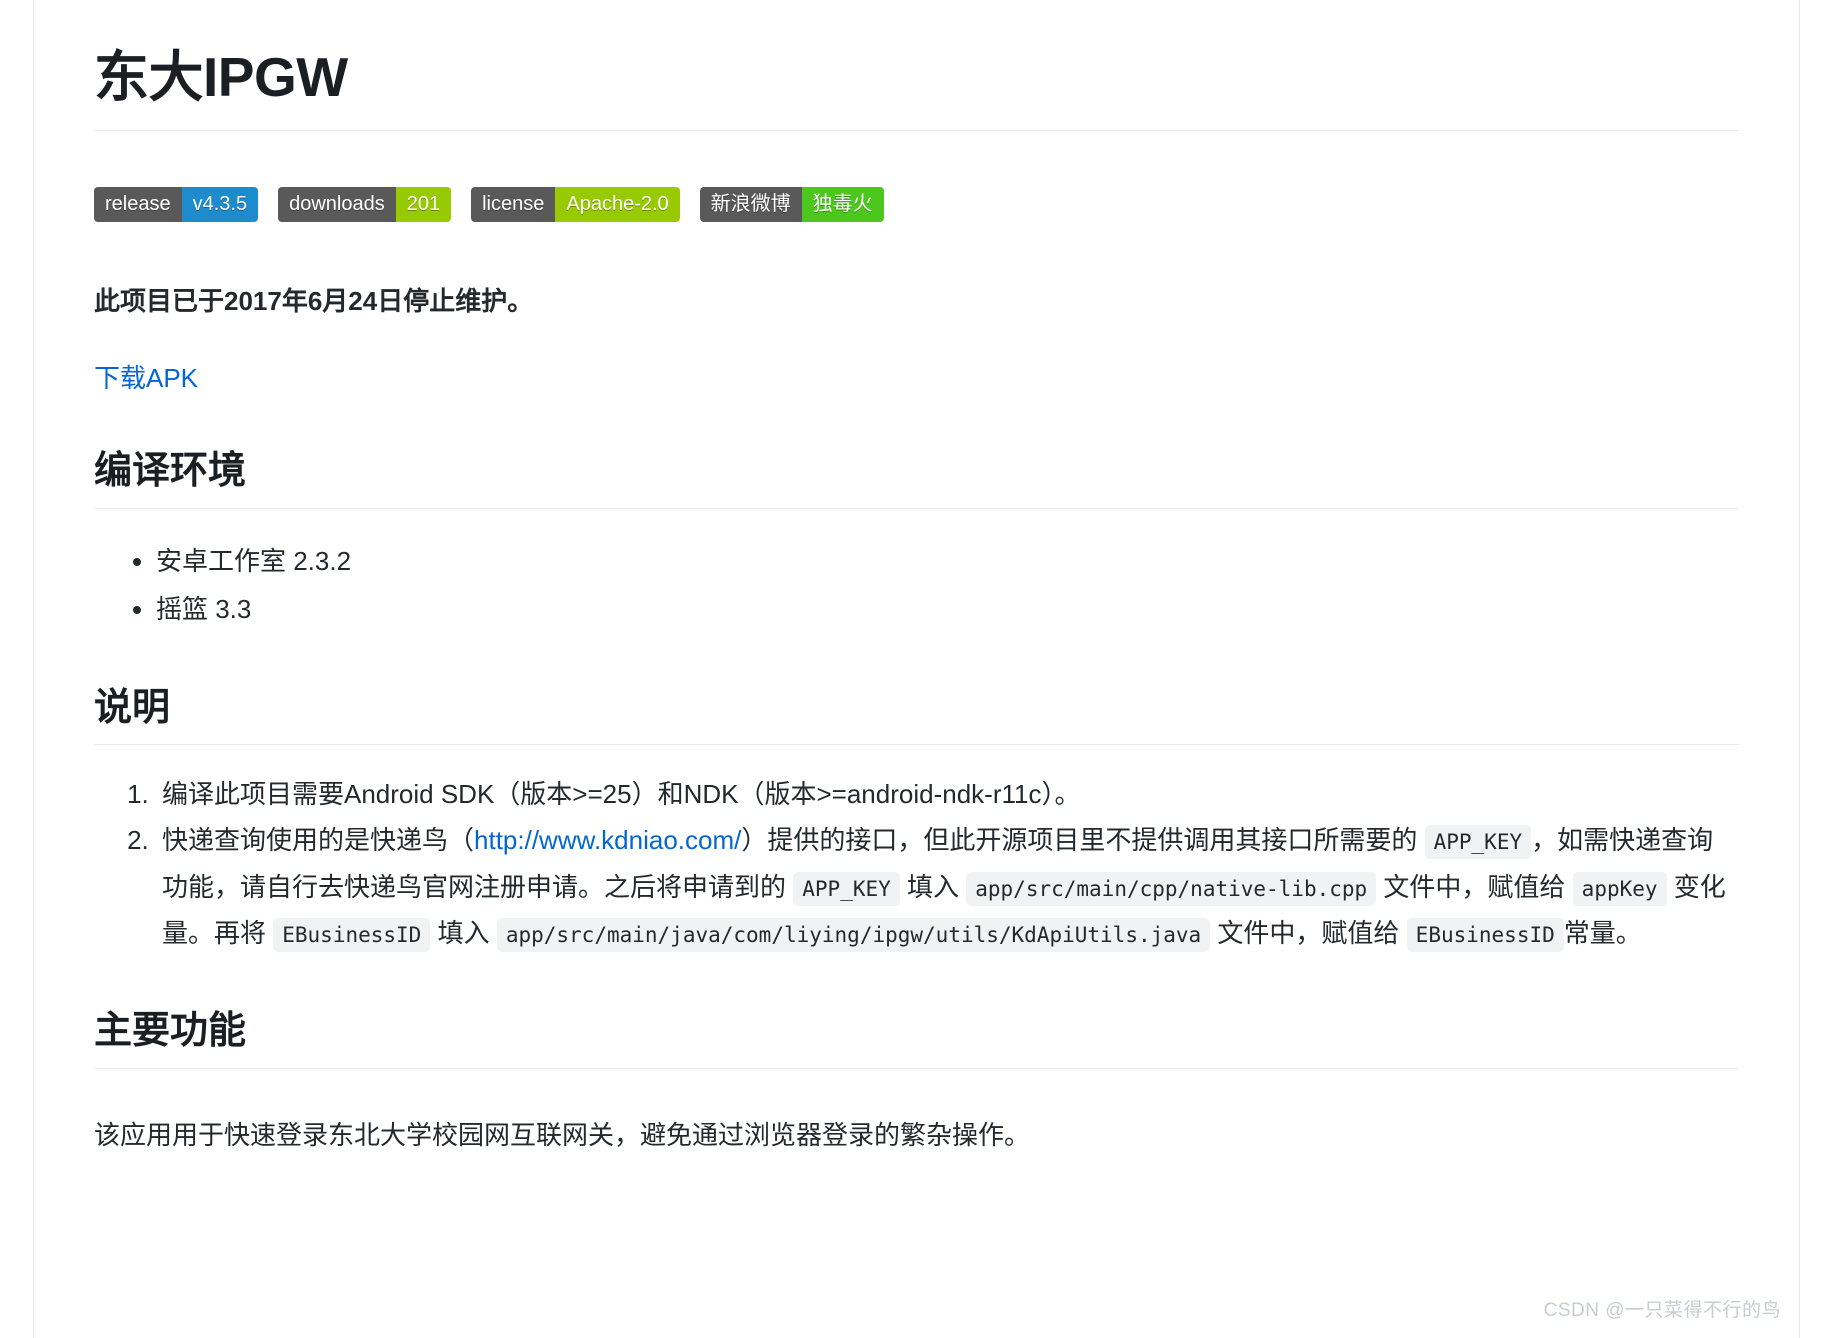 Image resolution: width=1833 pixels, height=1338 pixels. What do you see at coordinates (846, 888) in the screenshot?
I see `code-app-key-2: APP_KEY` at bounding box center [846, 888].